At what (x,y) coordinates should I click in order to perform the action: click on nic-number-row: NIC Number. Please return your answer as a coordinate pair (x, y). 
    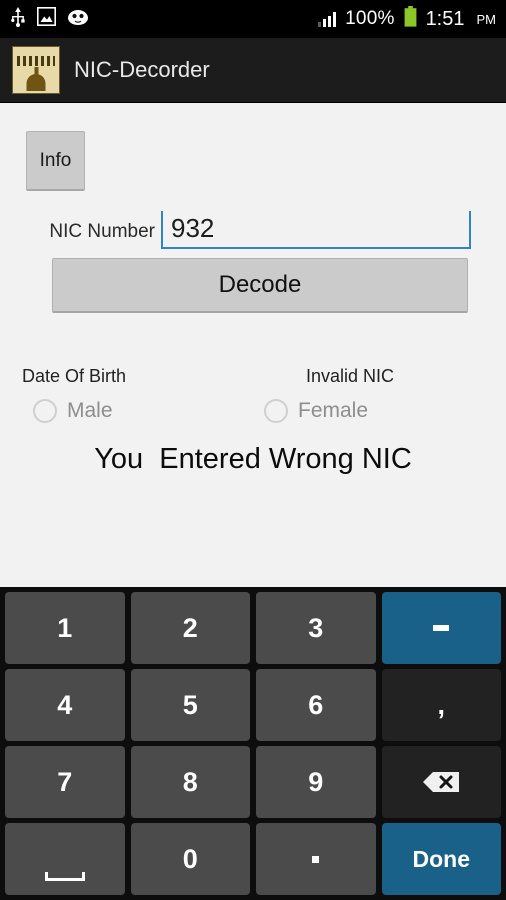
    Looking at the image, I should click on (253, 226).